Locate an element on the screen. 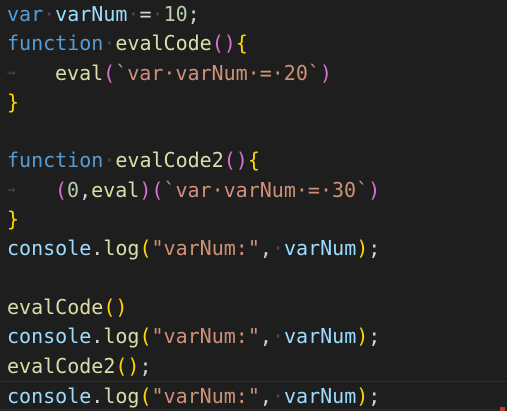 This screenshot has width=507, height=411. code-line: function·evalCode(){ is located at coordinates (253, 43).